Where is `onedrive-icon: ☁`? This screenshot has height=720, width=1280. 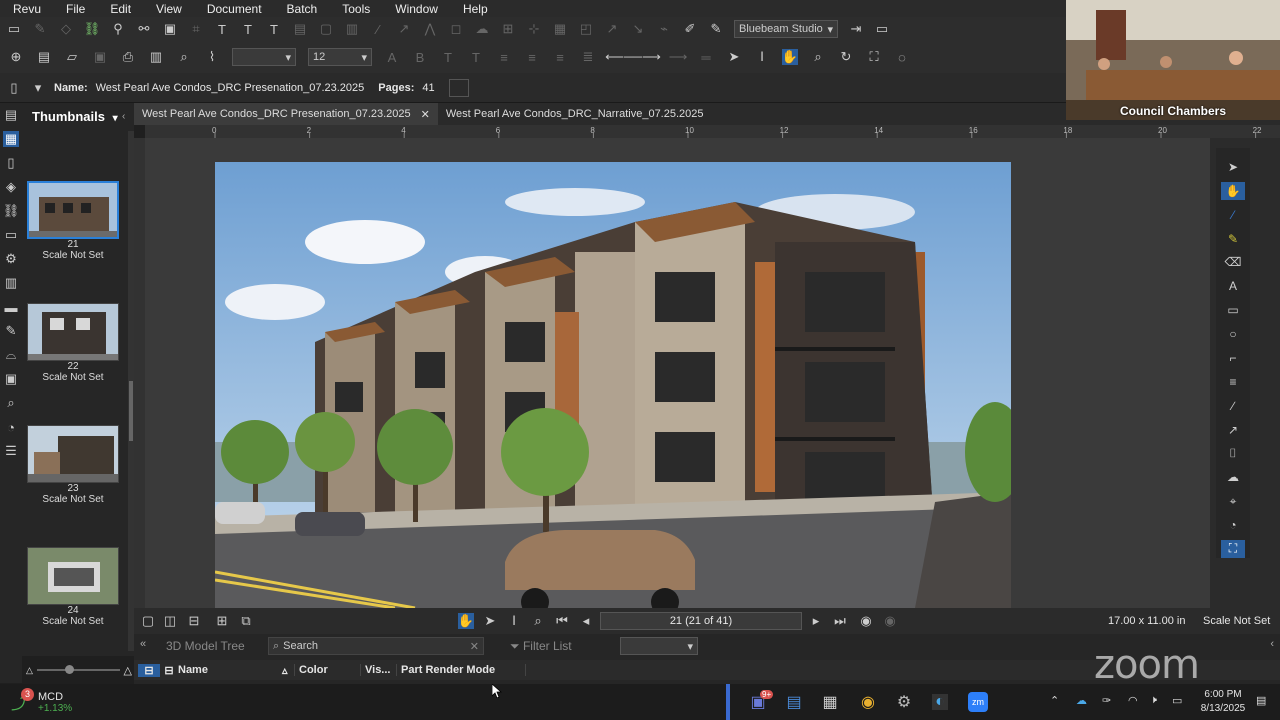 onedrive-icon: ☁ is located at coordinates (1081, 700).